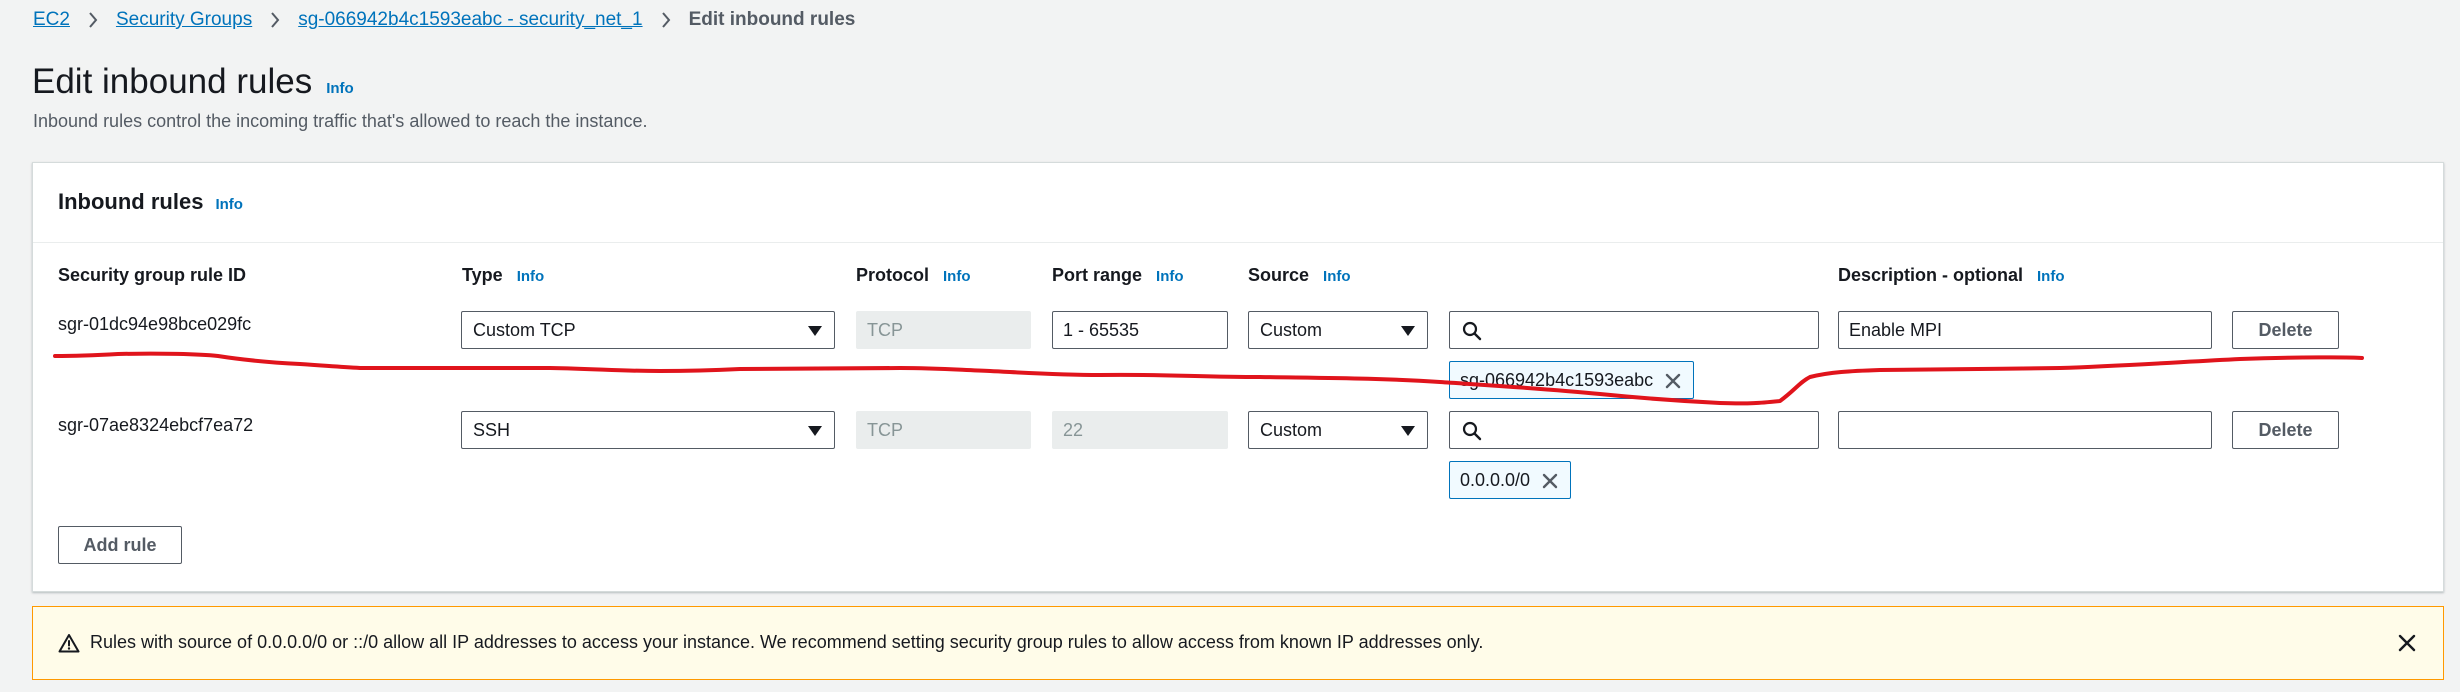 The width and height of the screenshot is (2460, 692). What do you see at coordinates (893, 275) in the screenshot?
I see `column-header-protocol-label: Protocol` at bounding box center [893, 275].